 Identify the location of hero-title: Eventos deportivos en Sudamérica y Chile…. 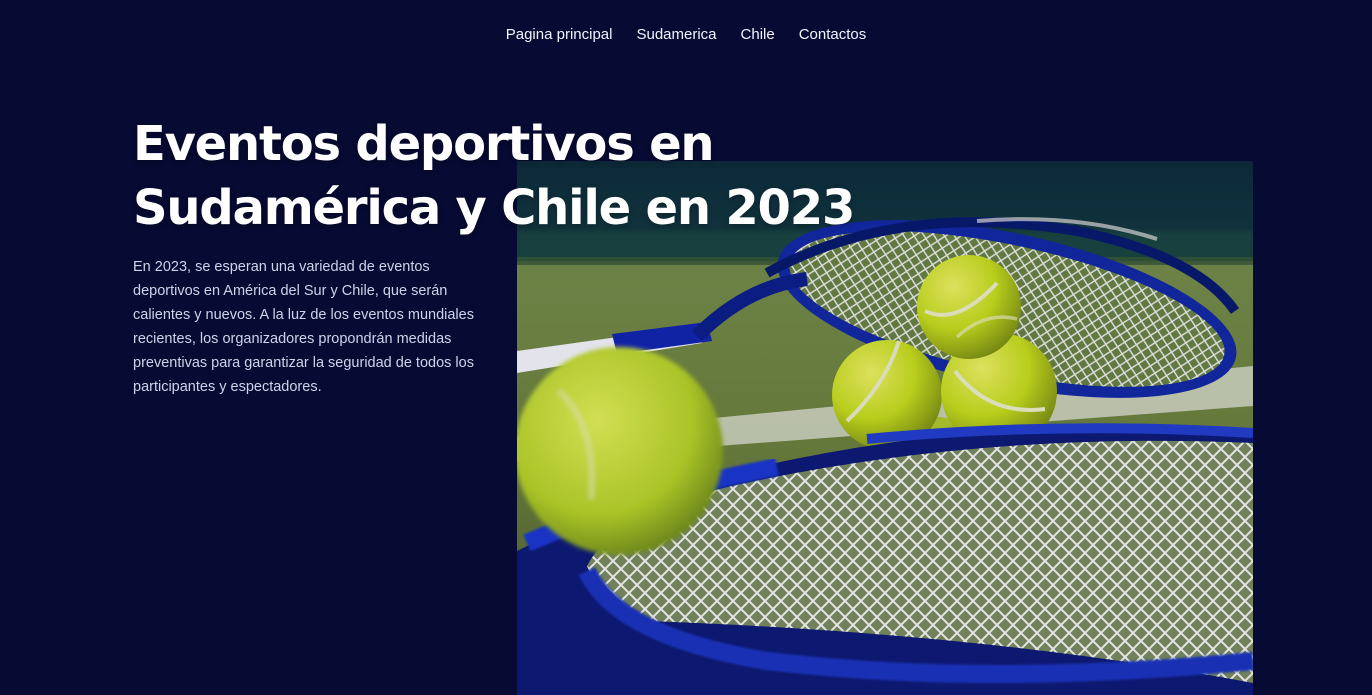
(513, 176).